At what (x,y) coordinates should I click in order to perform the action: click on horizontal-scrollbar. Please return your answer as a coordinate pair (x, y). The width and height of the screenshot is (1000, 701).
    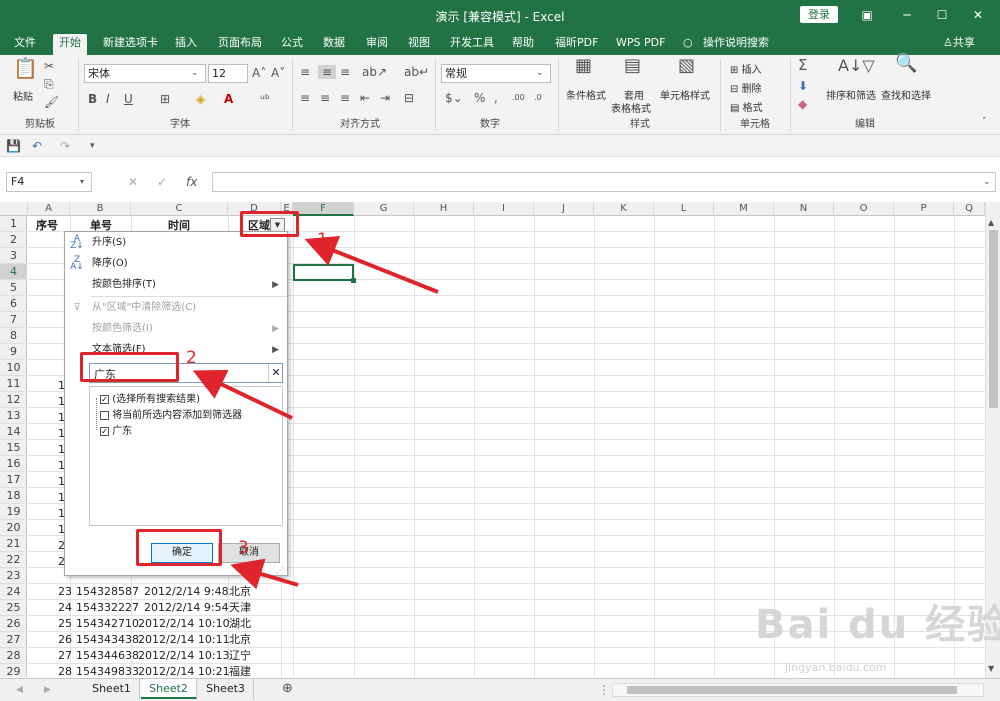
    Looking at the image, I should click on (798, 690).